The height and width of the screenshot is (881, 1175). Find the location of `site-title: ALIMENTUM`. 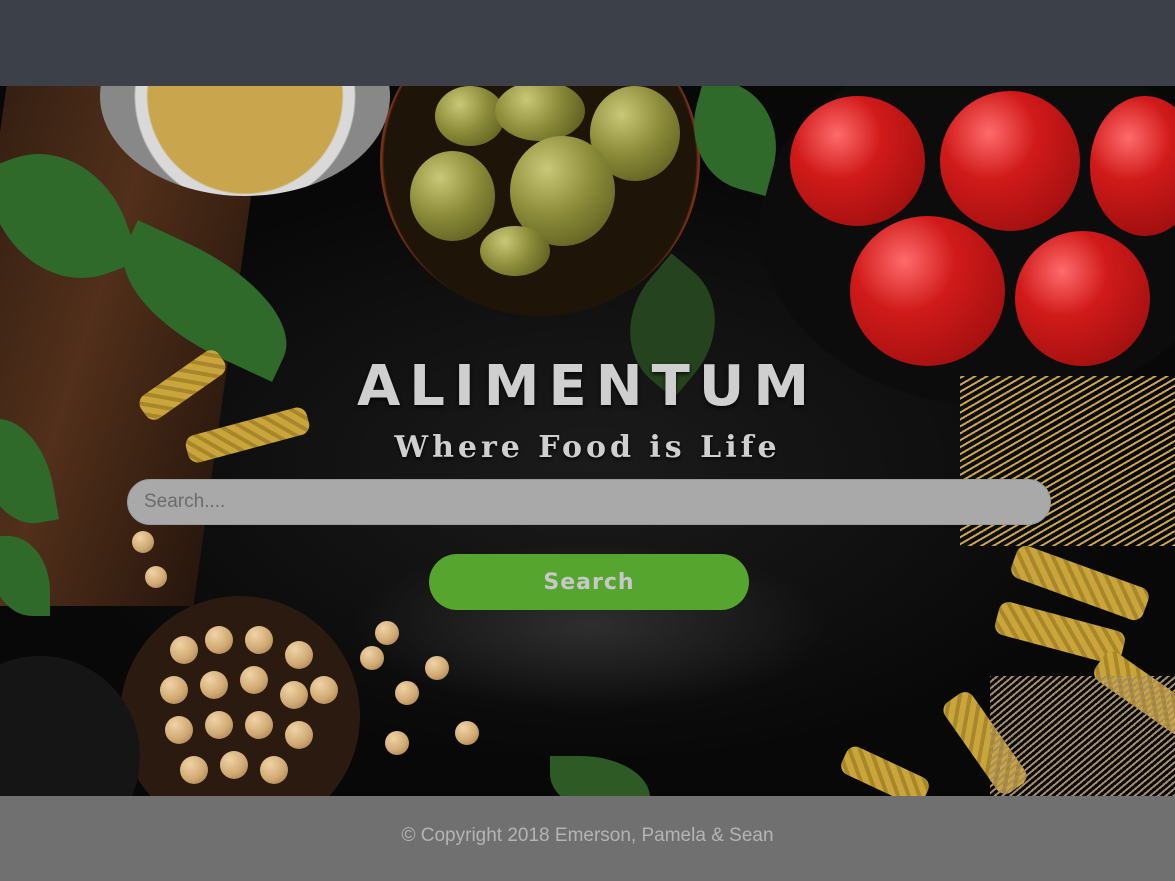

site-title: ALIMENTUM is located at coordinates (587, 386).